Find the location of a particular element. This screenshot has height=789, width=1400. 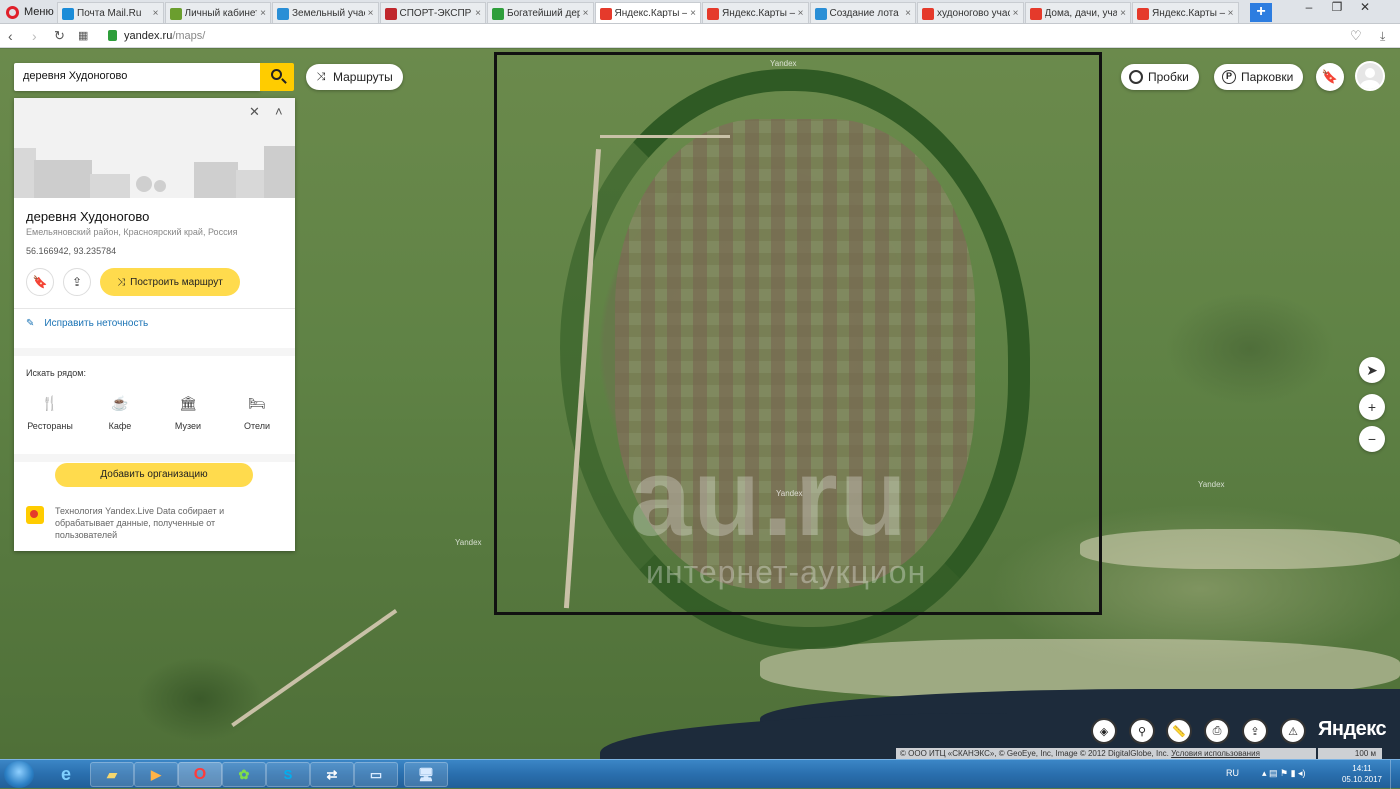

share-button: ⇪ is located at coordinates (77, 282).